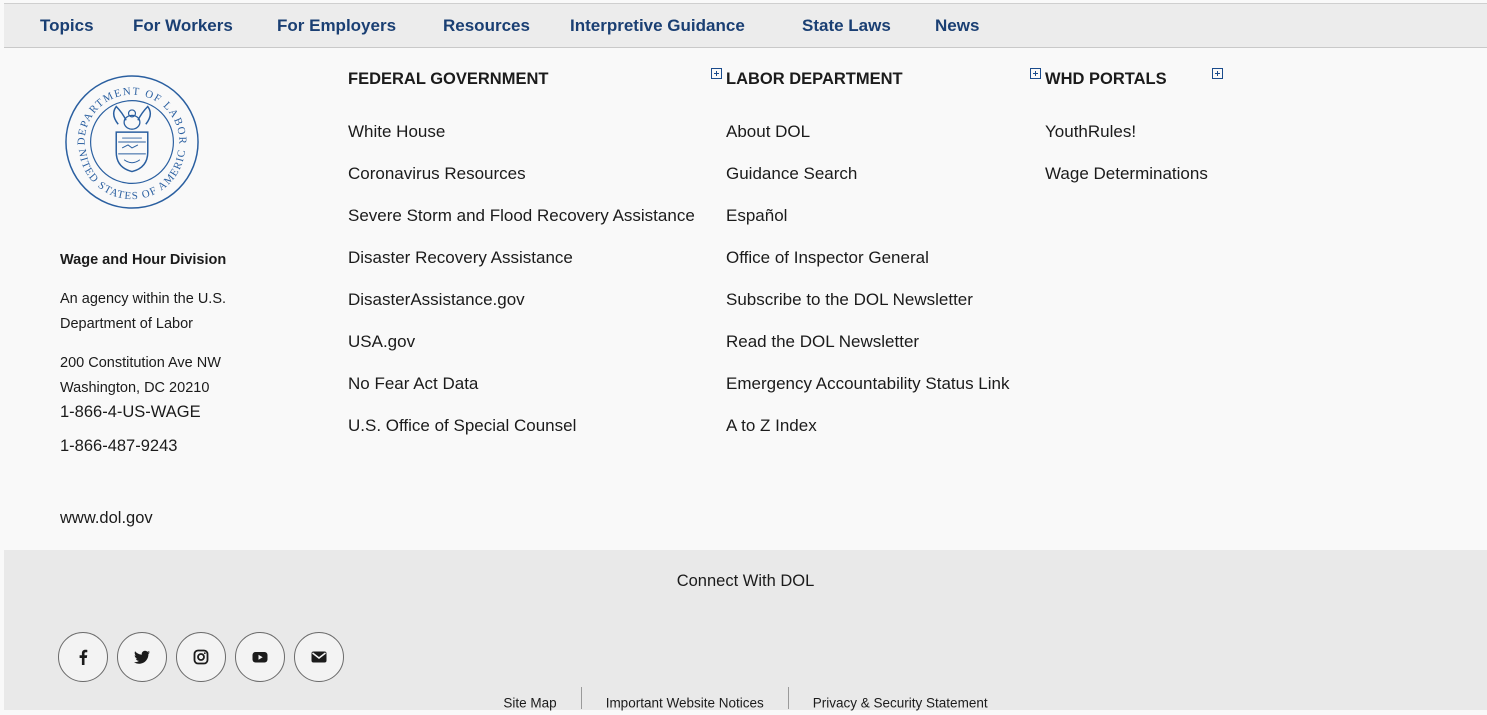 The height and width of the screenshot is (715, 1487). What do you see at coordinates (771, 426) in the screenshot?
I see `link-a-to-z-index: A to Z Index` at bounding box center [771, 426].